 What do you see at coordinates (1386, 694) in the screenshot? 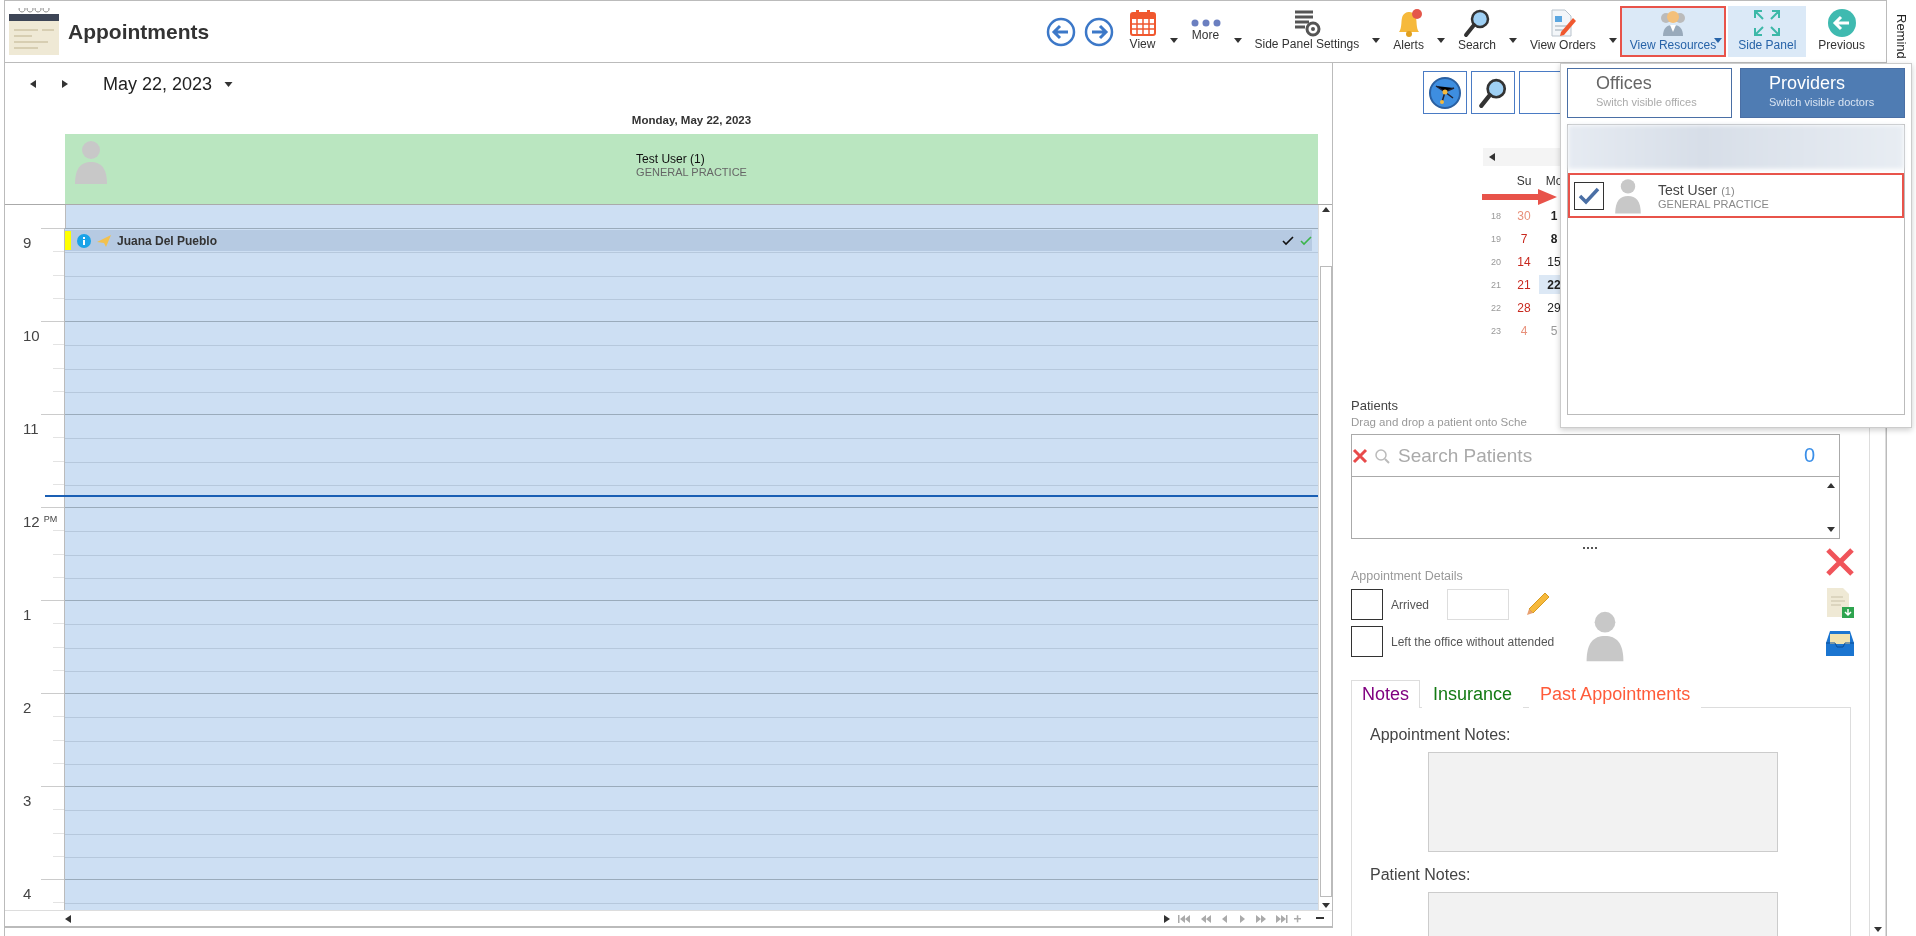
I see `tab: Notes` at bounding box center [1386, 694].